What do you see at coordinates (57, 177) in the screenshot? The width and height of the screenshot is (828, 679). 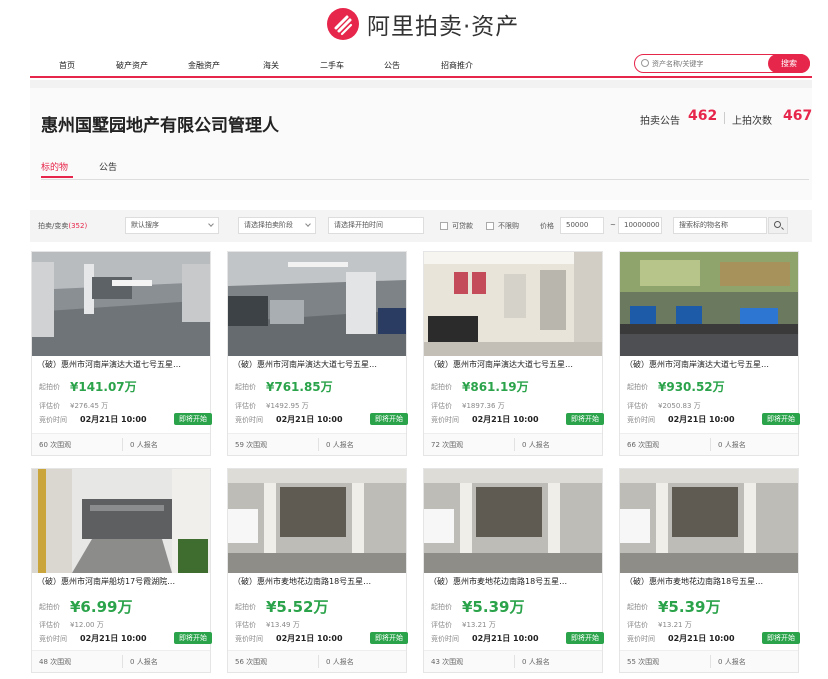 I see `active-tab-indicator` at bounding box center [57, 177].